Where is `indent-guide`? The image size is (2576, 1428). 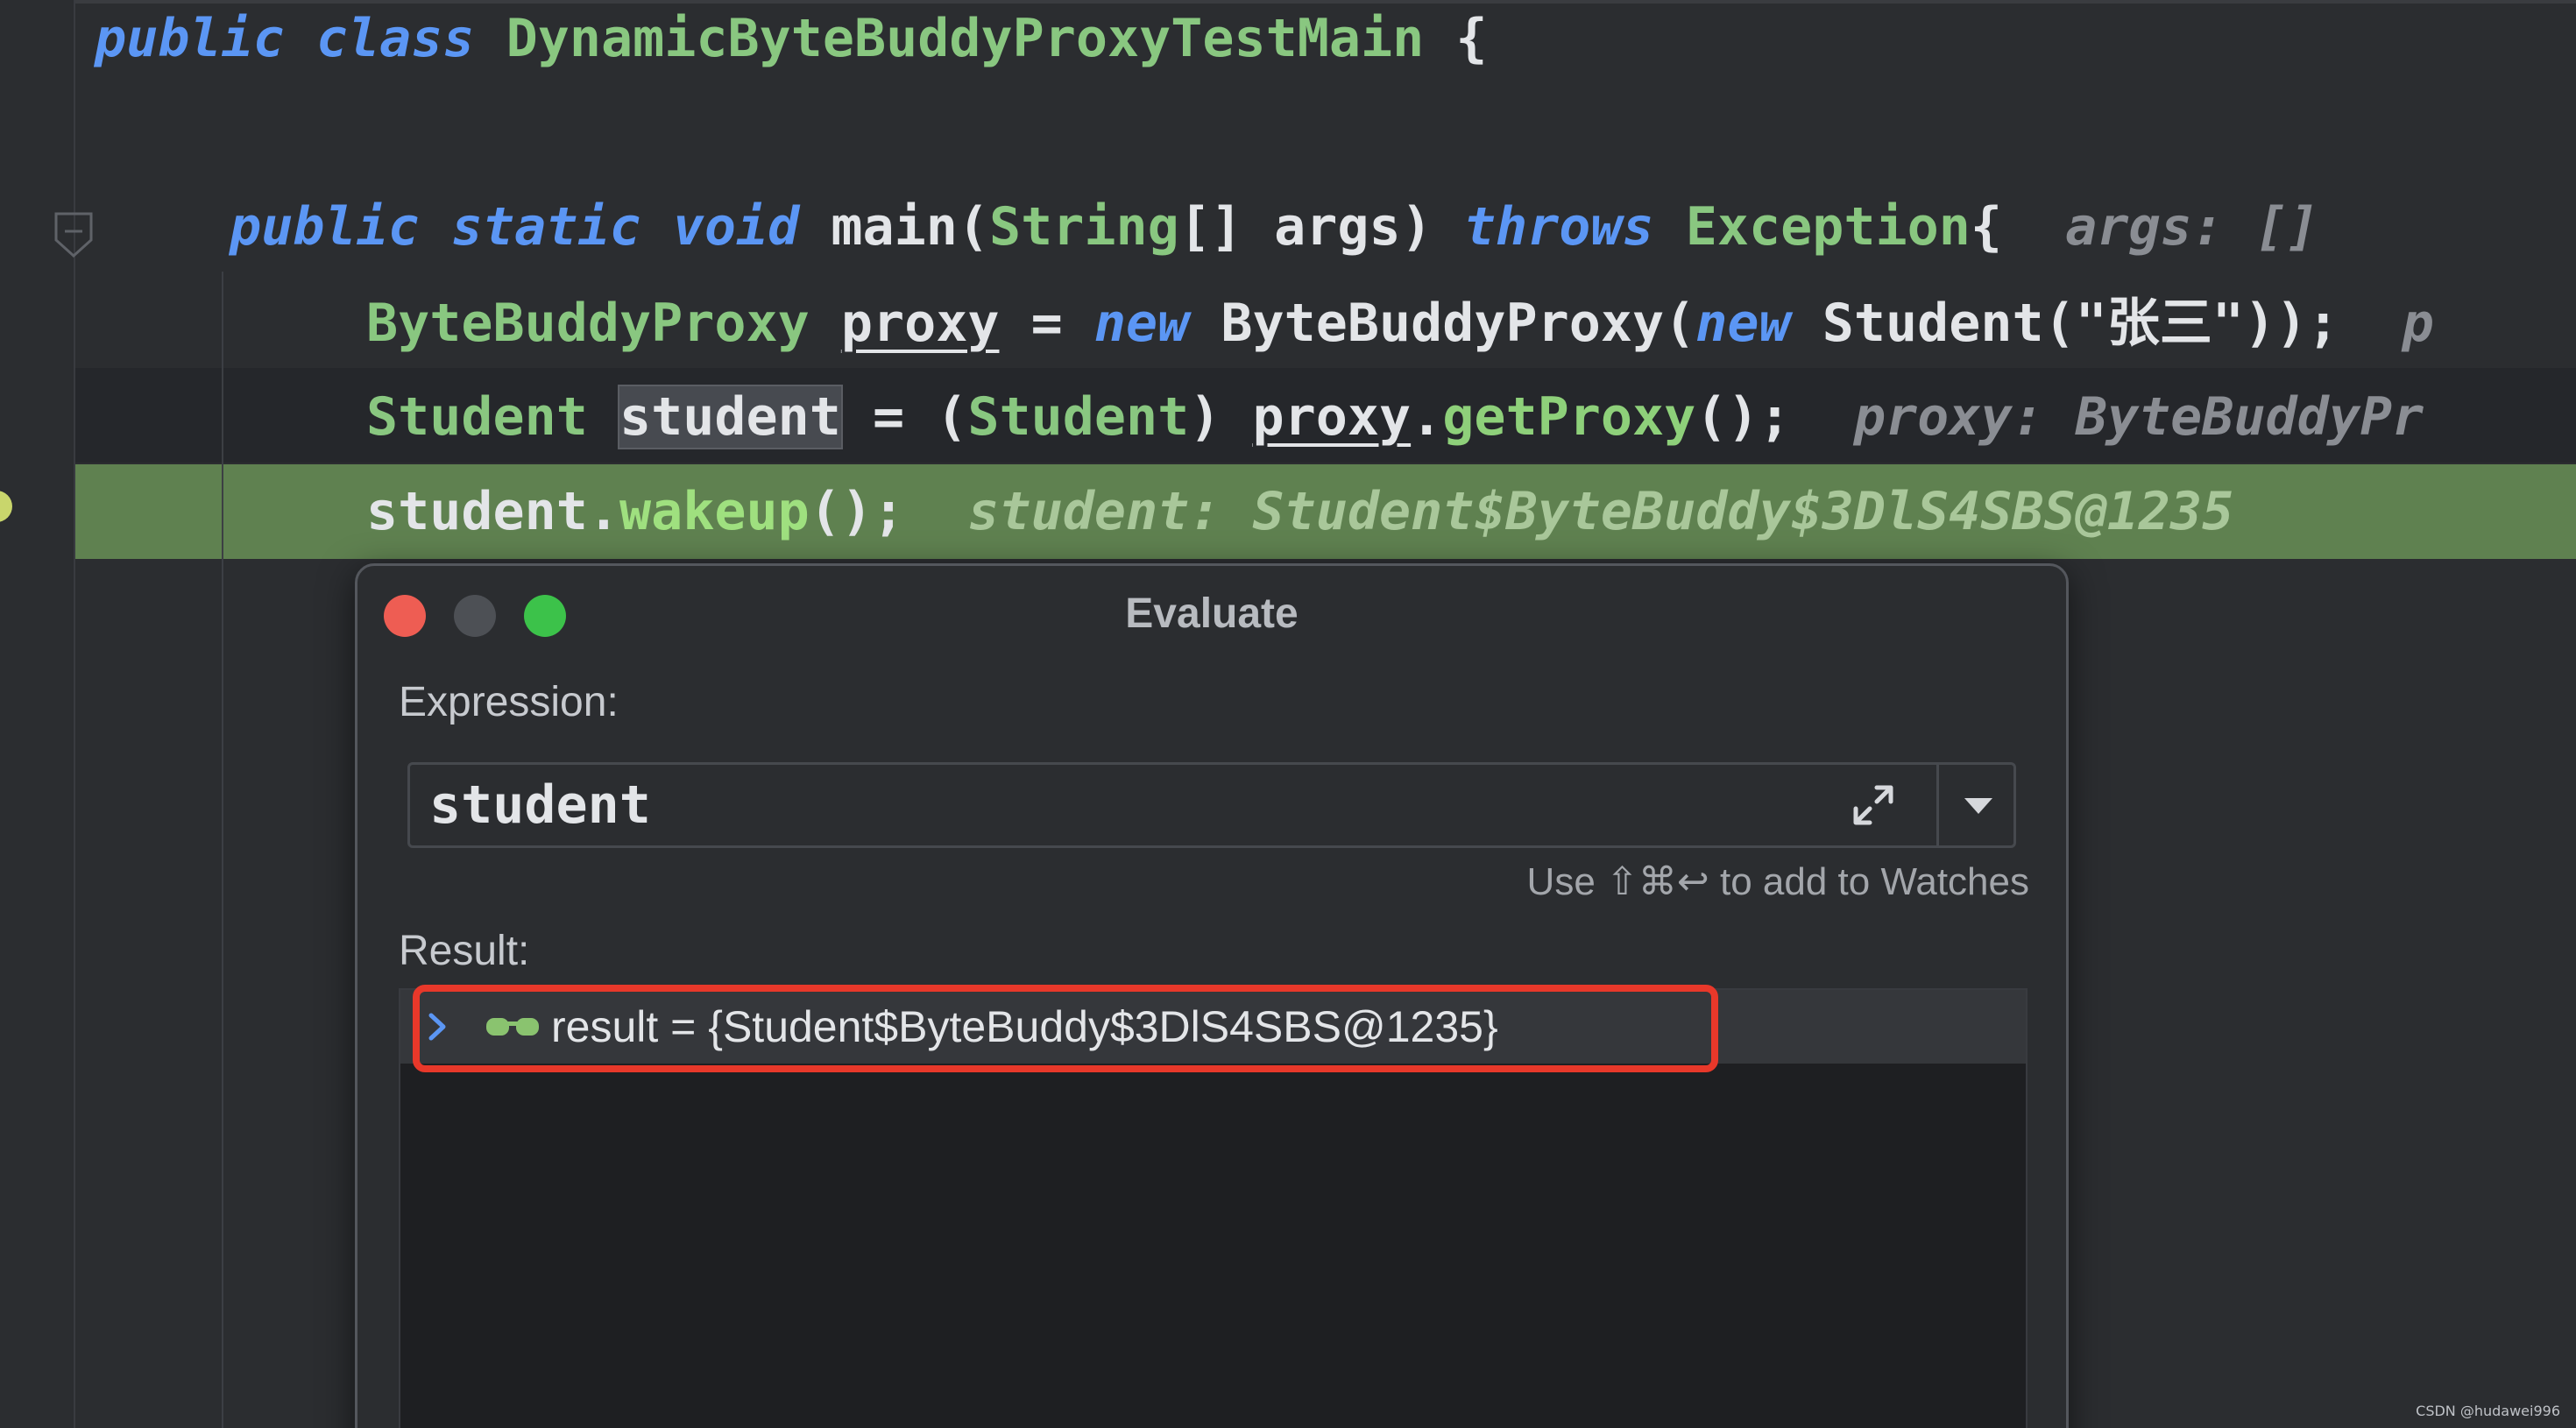 indent-guide is located at coordinates (222, 850).